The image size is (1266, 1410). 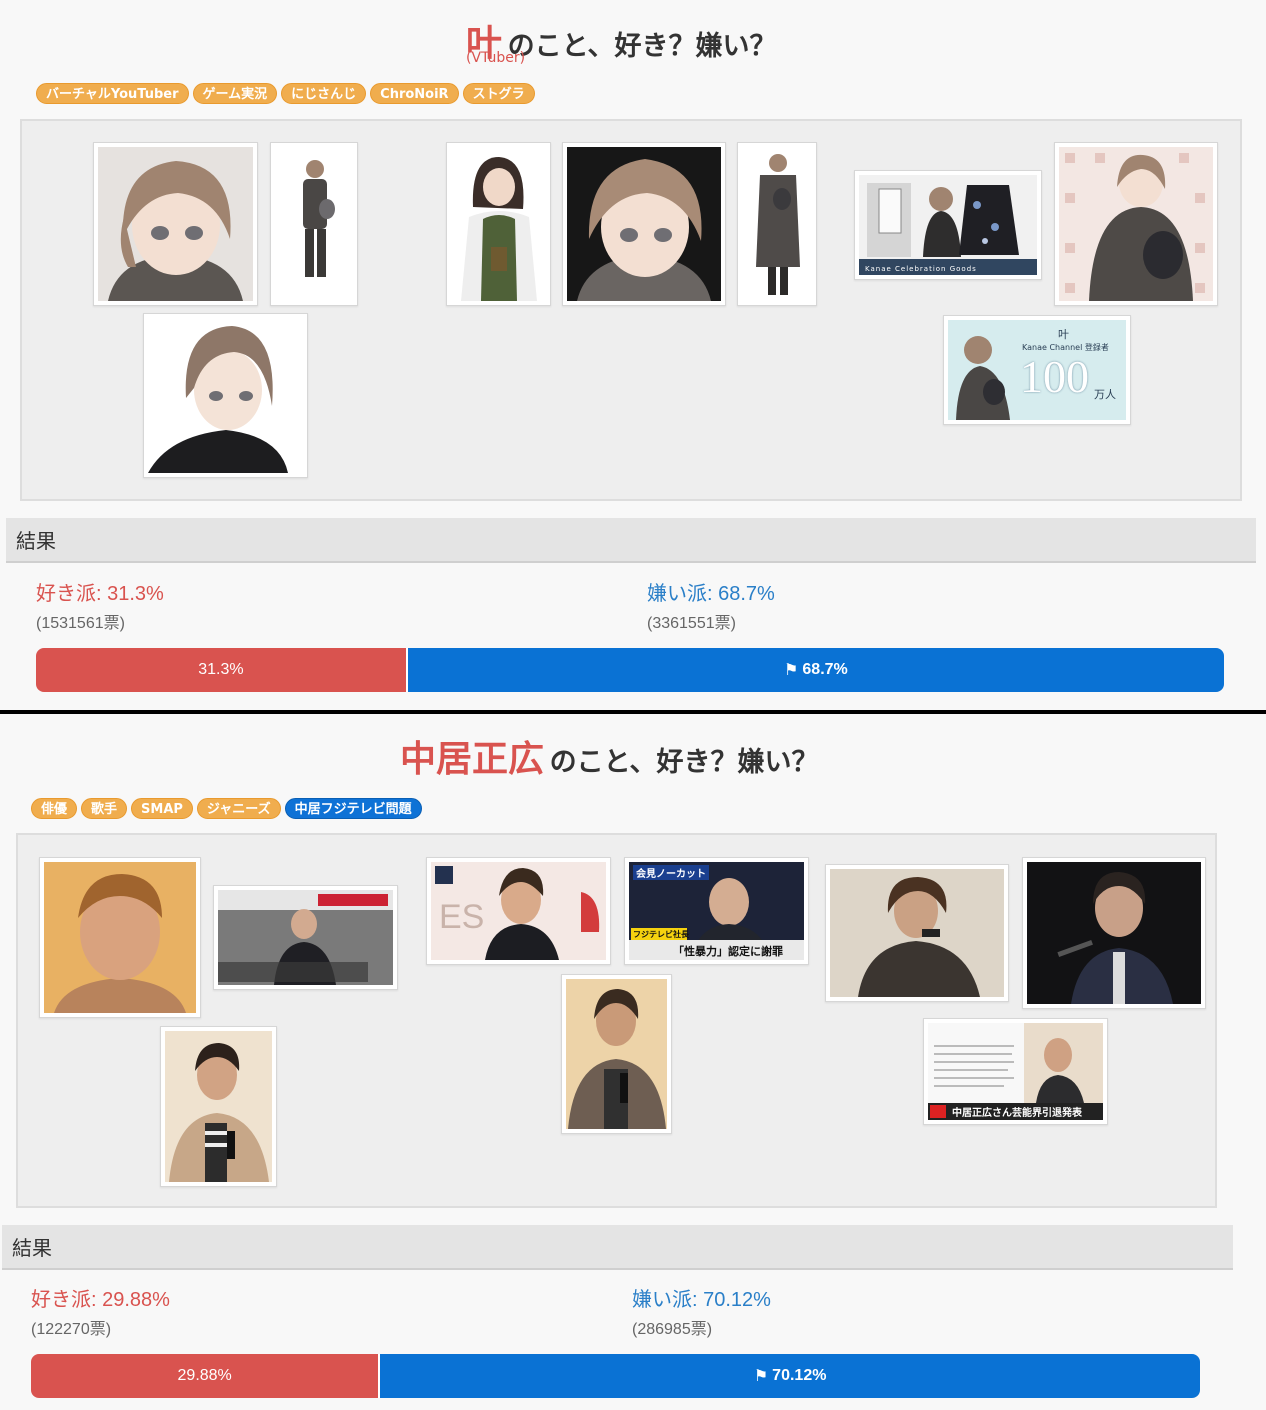 What do you see at coordinates (414, 93) in the screenshot?
I see `tag-item: ChroNoiR` at bounding box center [414, 93].